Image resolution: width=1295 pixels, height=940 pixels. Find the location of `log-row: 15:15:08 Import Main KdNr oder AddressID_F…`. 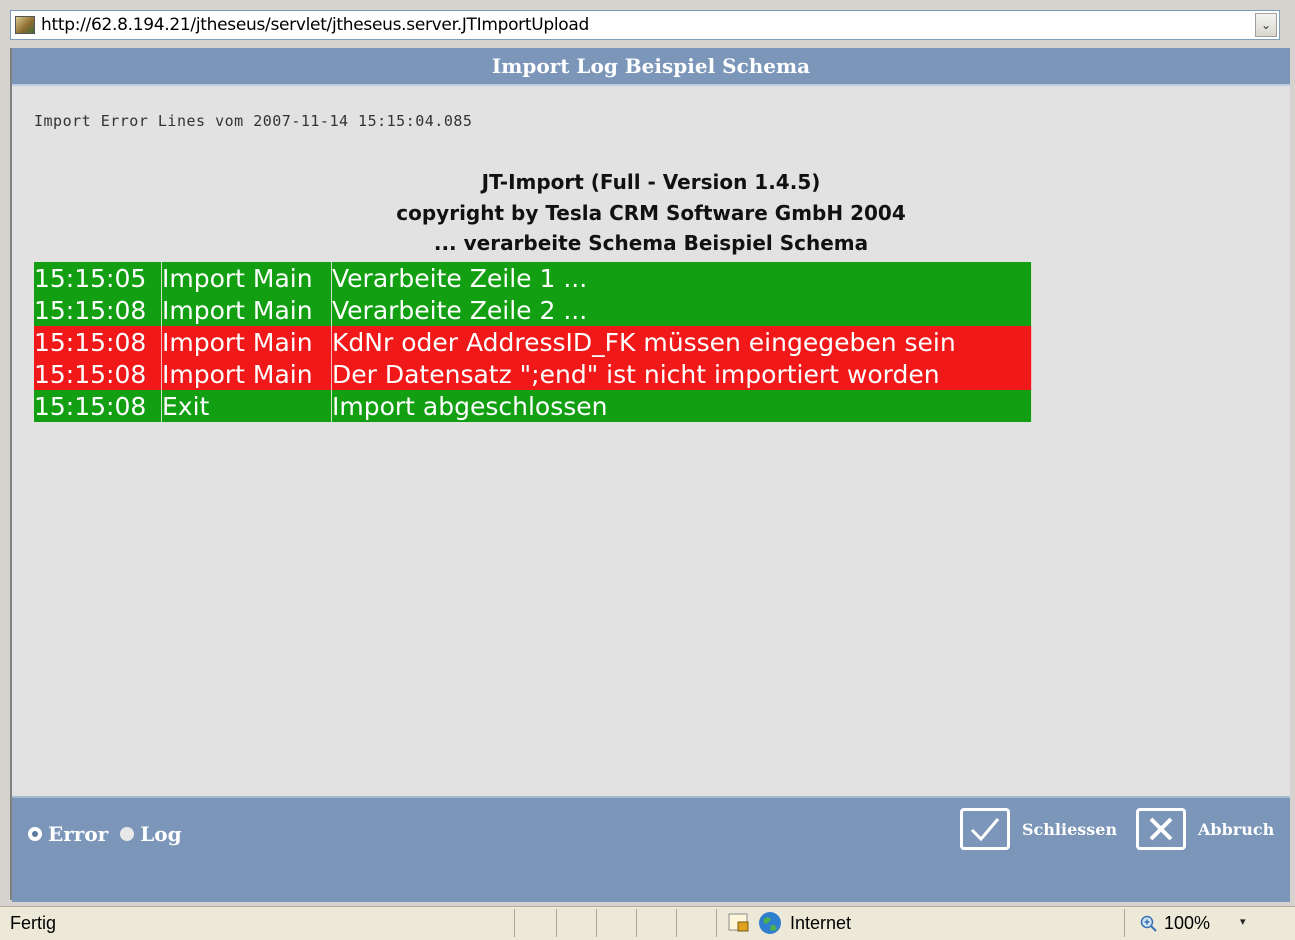

log-row: 15:15:08 Import Main KdNr oder AddressID_F… is located at coordinates (533, 342).